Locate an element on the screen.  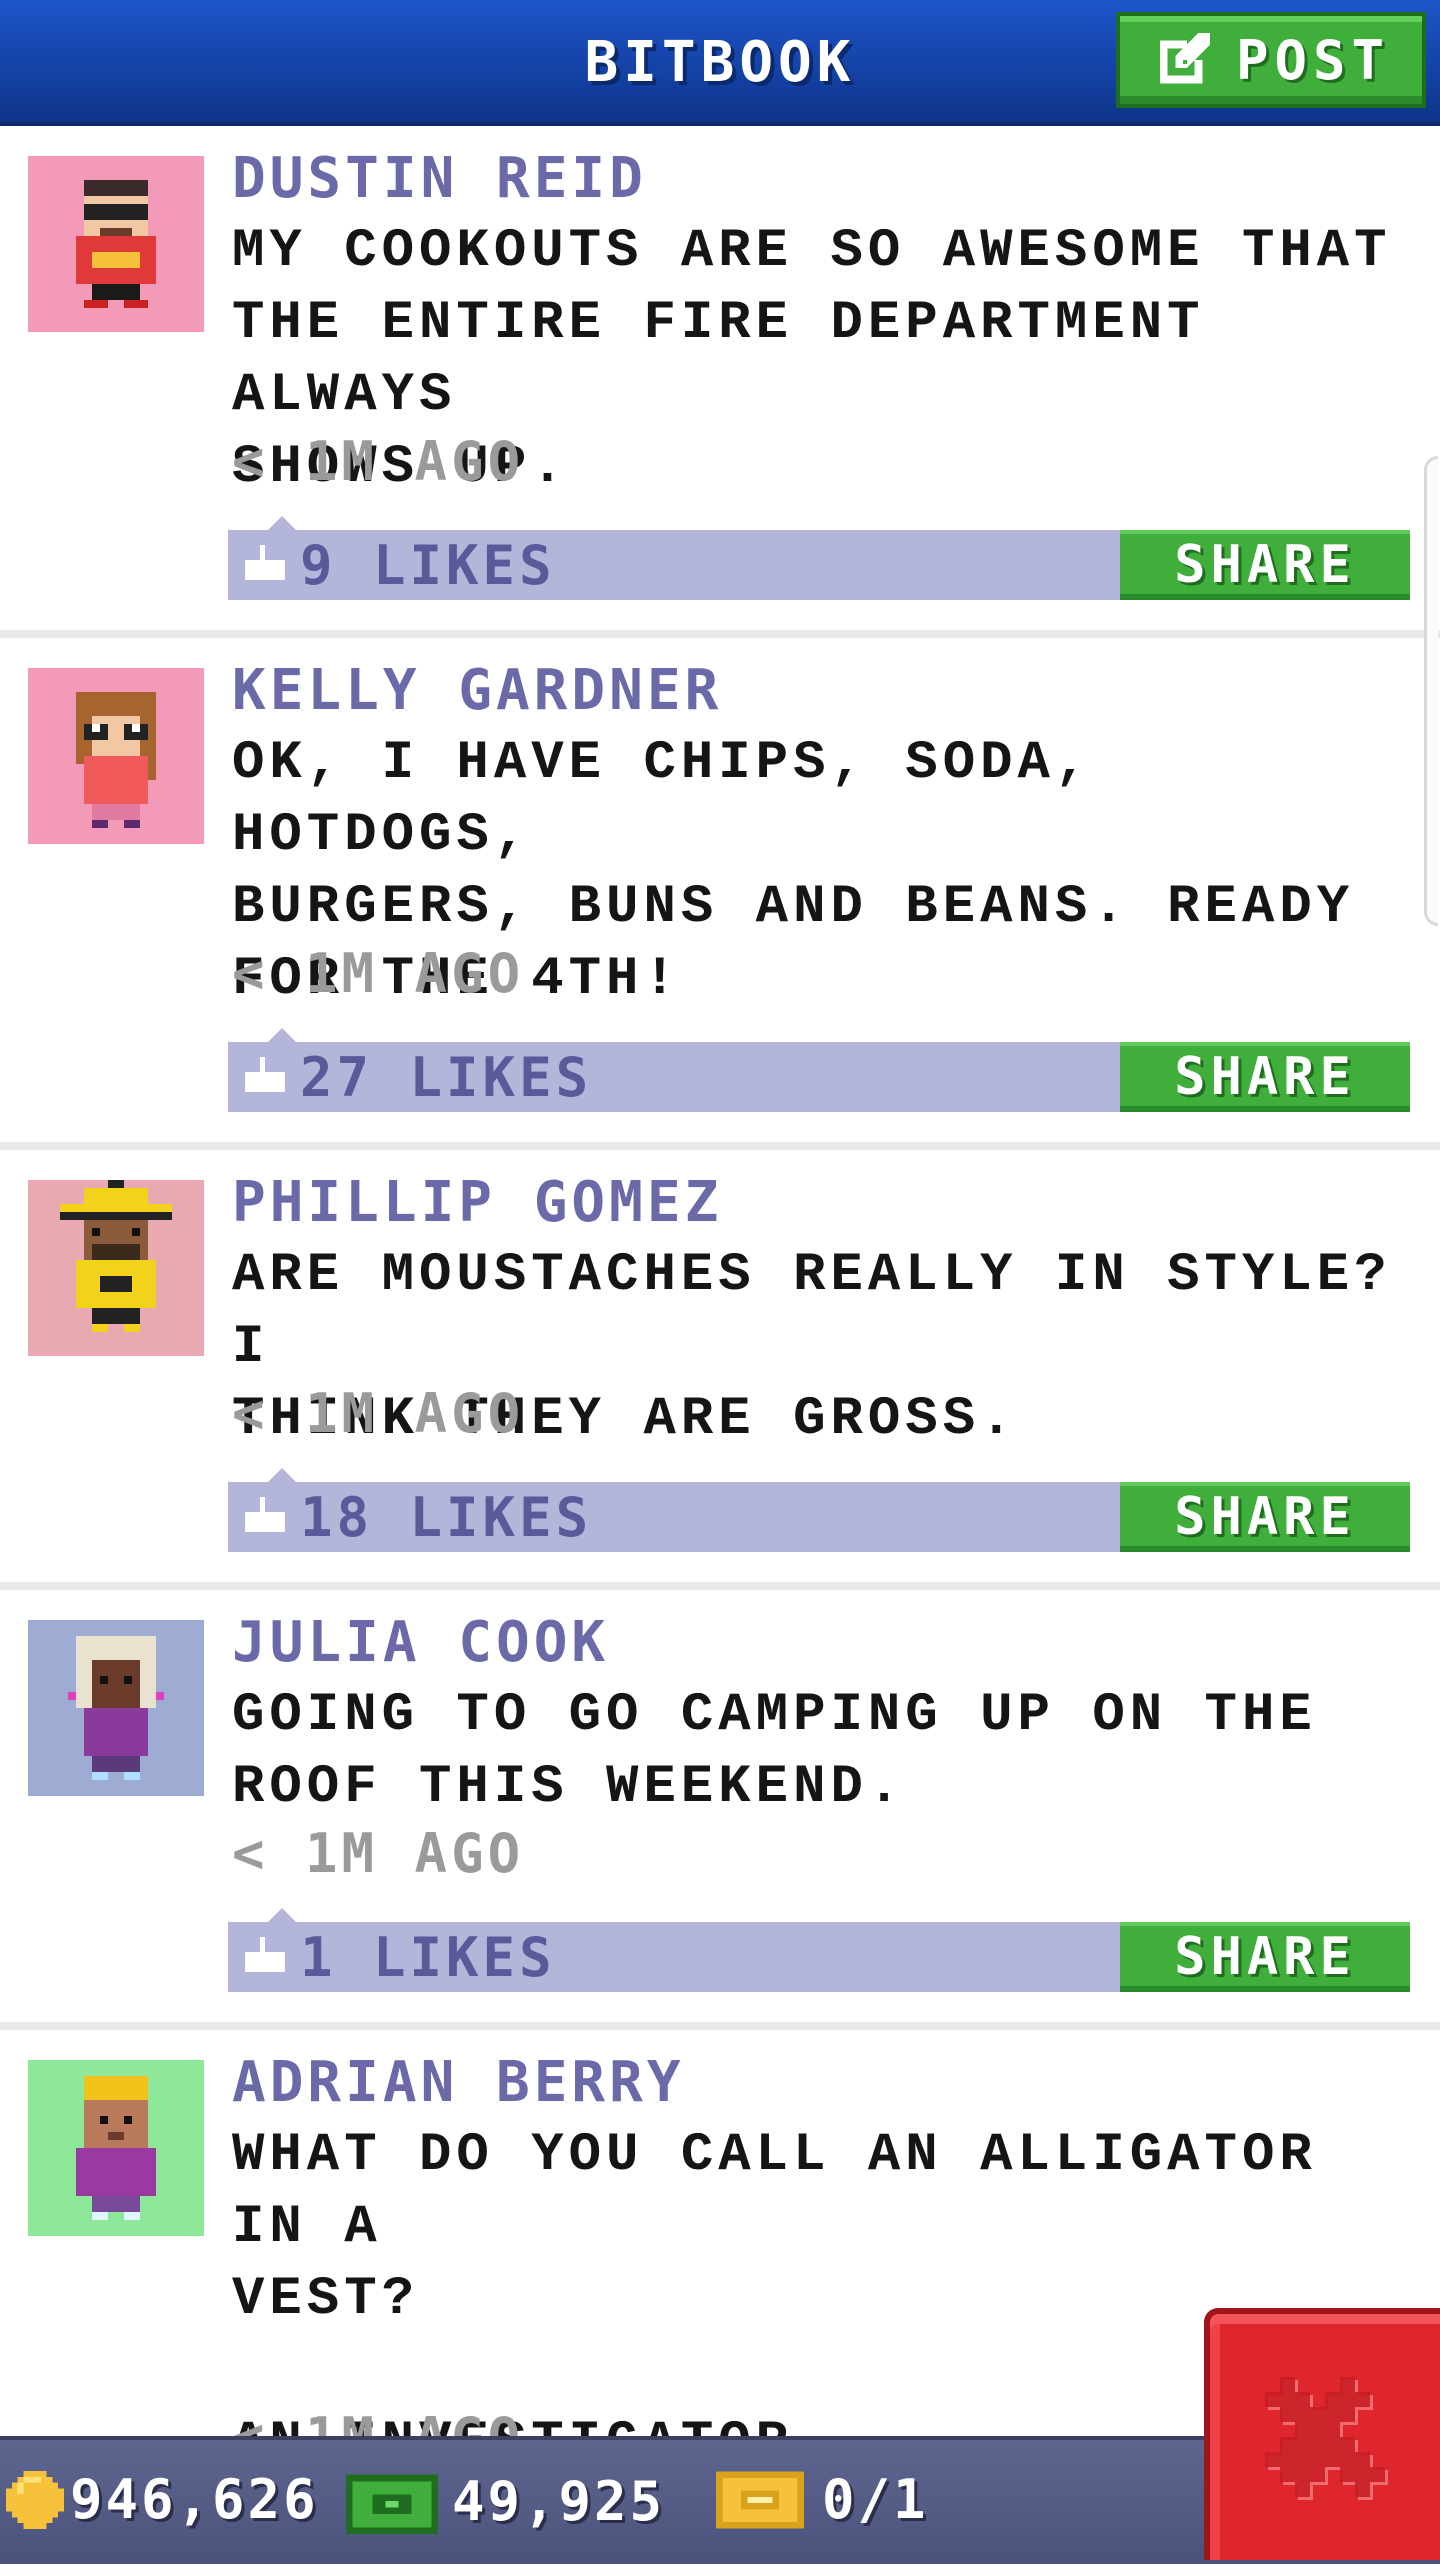
post-button: POST is located at coordinates (1271, 60).